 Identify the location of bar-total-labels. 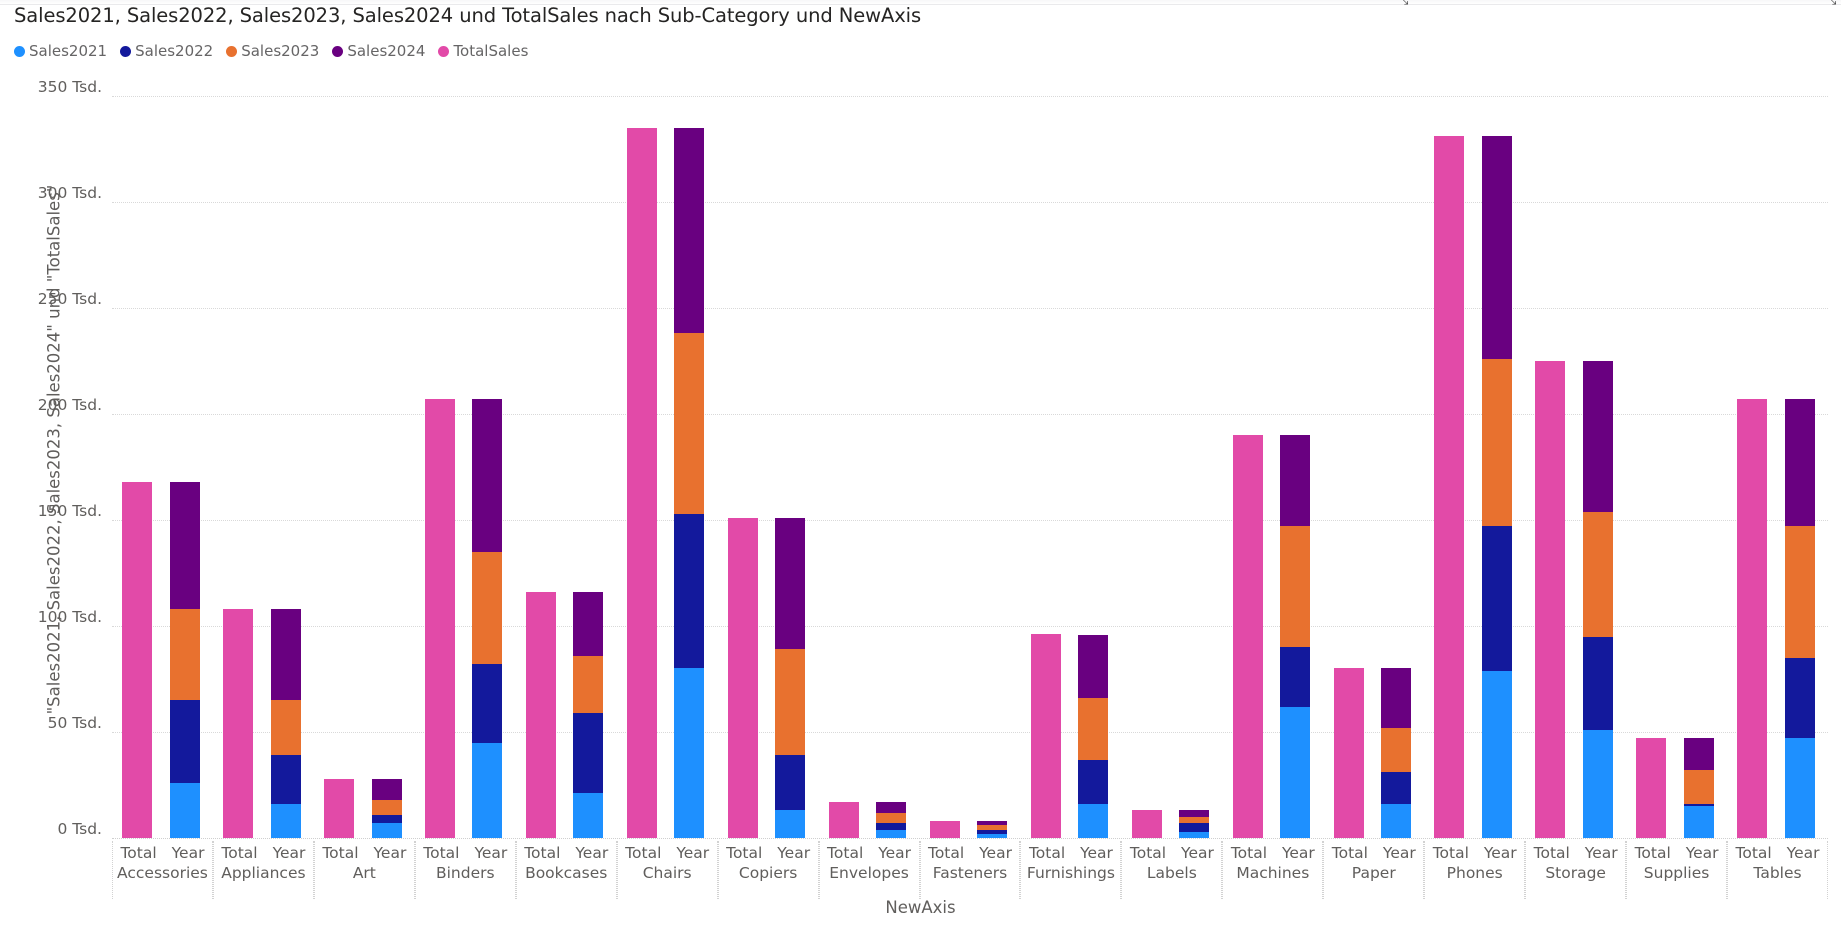
(1146, 824).